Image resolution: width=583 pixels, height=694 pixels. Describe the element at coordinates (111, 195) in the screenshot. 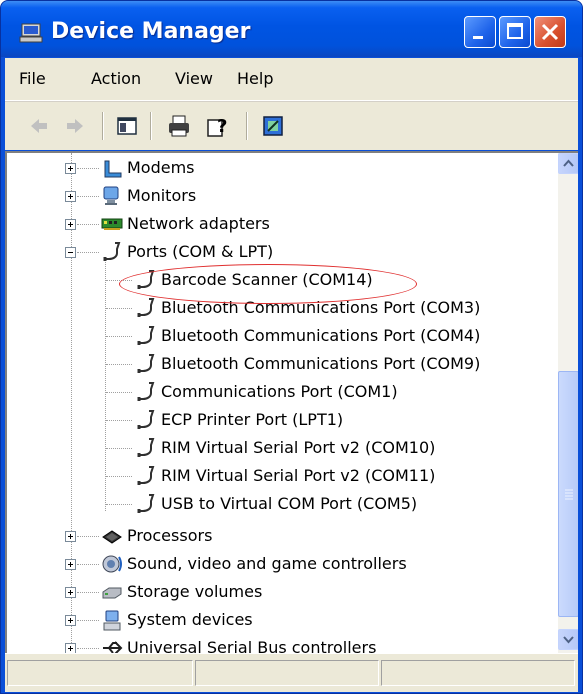

I see `monitor-icon` at that location.